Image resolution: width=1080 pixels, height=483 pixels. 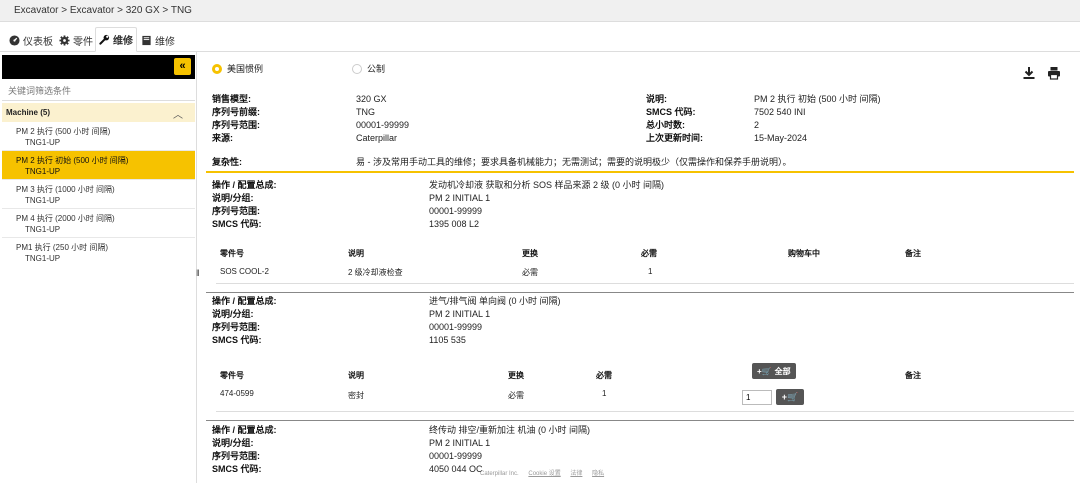 I want to click on dashboard-icon, so click(x=14, y=40).